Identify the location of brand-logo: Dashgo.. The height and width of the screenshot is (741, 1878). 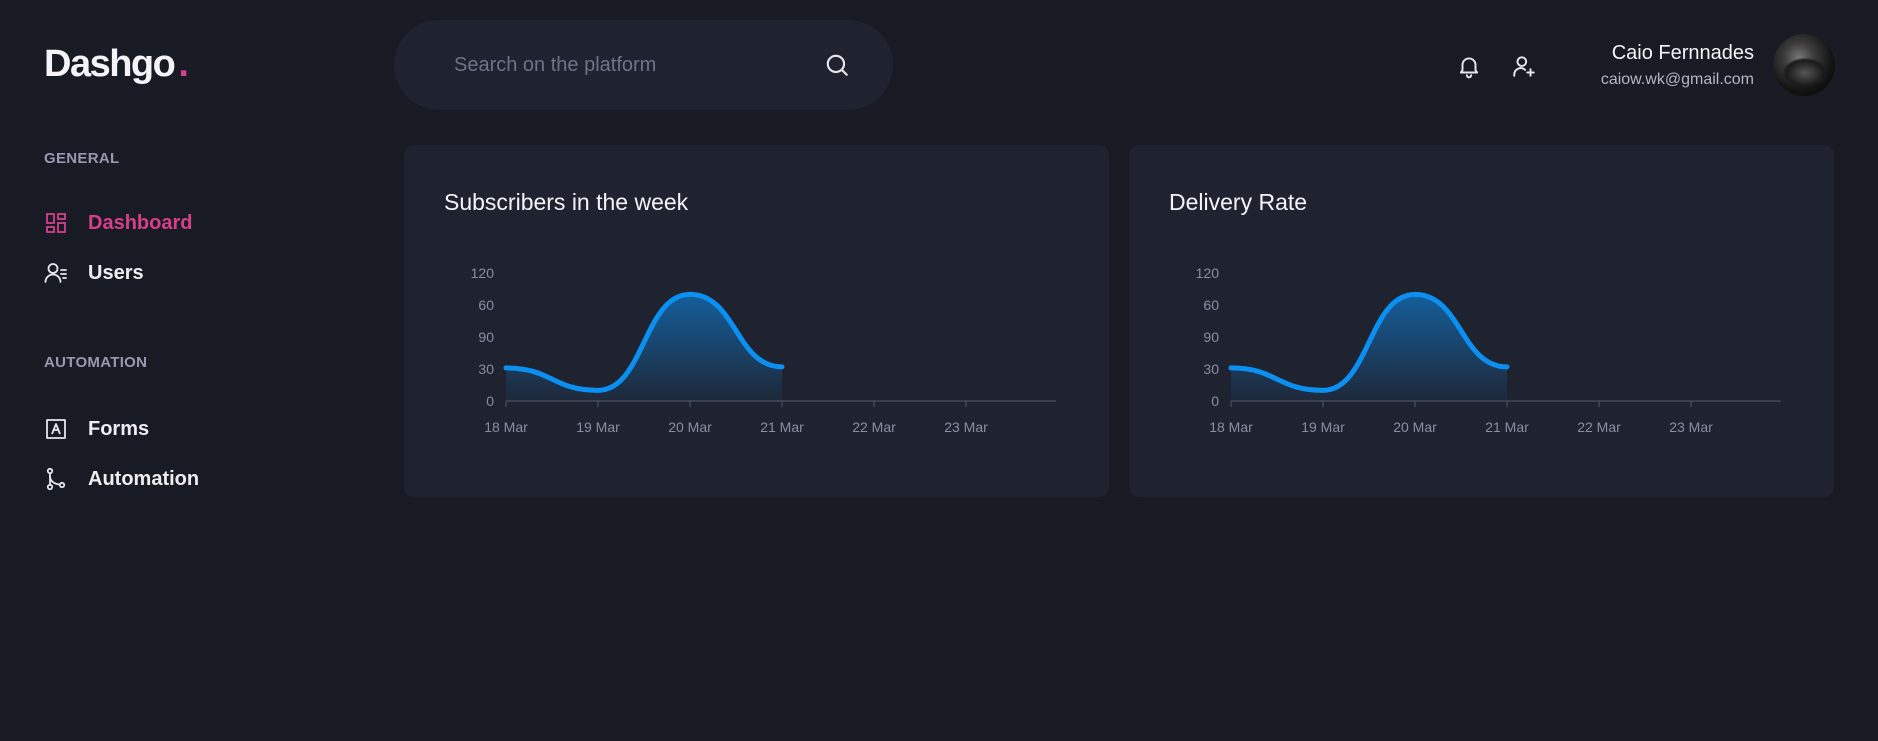
(116, 64).